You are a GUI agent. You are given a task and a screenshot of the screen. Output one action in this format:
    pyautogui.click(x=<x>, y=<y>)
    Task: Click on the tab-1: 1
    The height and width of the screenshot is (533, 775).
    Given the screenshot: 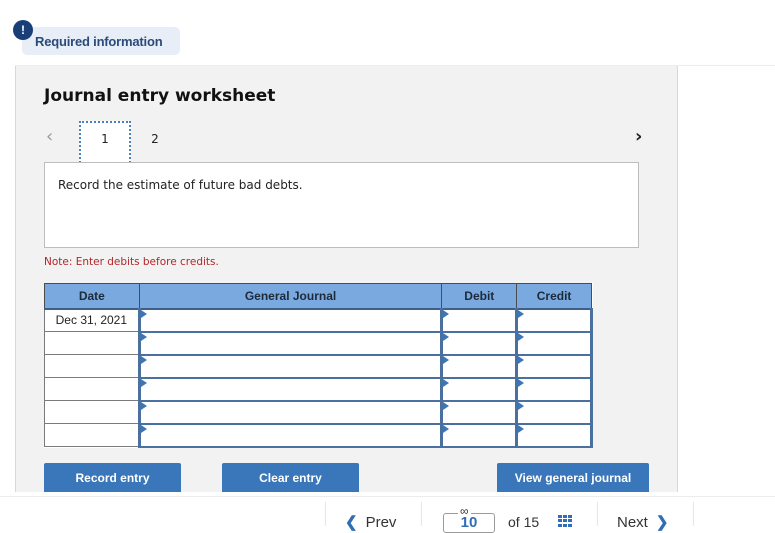 What is the action you would take?
    pyautogui.click(x=105, y=142)
    